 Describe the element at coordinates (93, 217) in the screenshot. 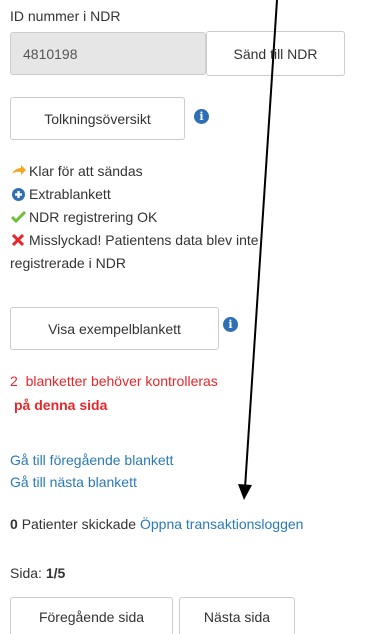

I see `legend-ok-label: NDR registrering OK` at that location.